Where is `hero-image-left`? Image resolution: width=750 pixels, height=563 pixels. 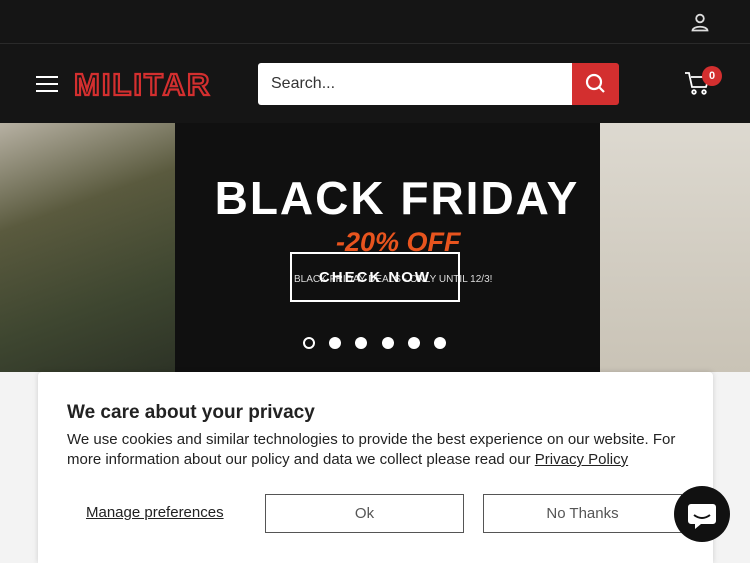
hero-image-left is located at coordinates (87, 247).